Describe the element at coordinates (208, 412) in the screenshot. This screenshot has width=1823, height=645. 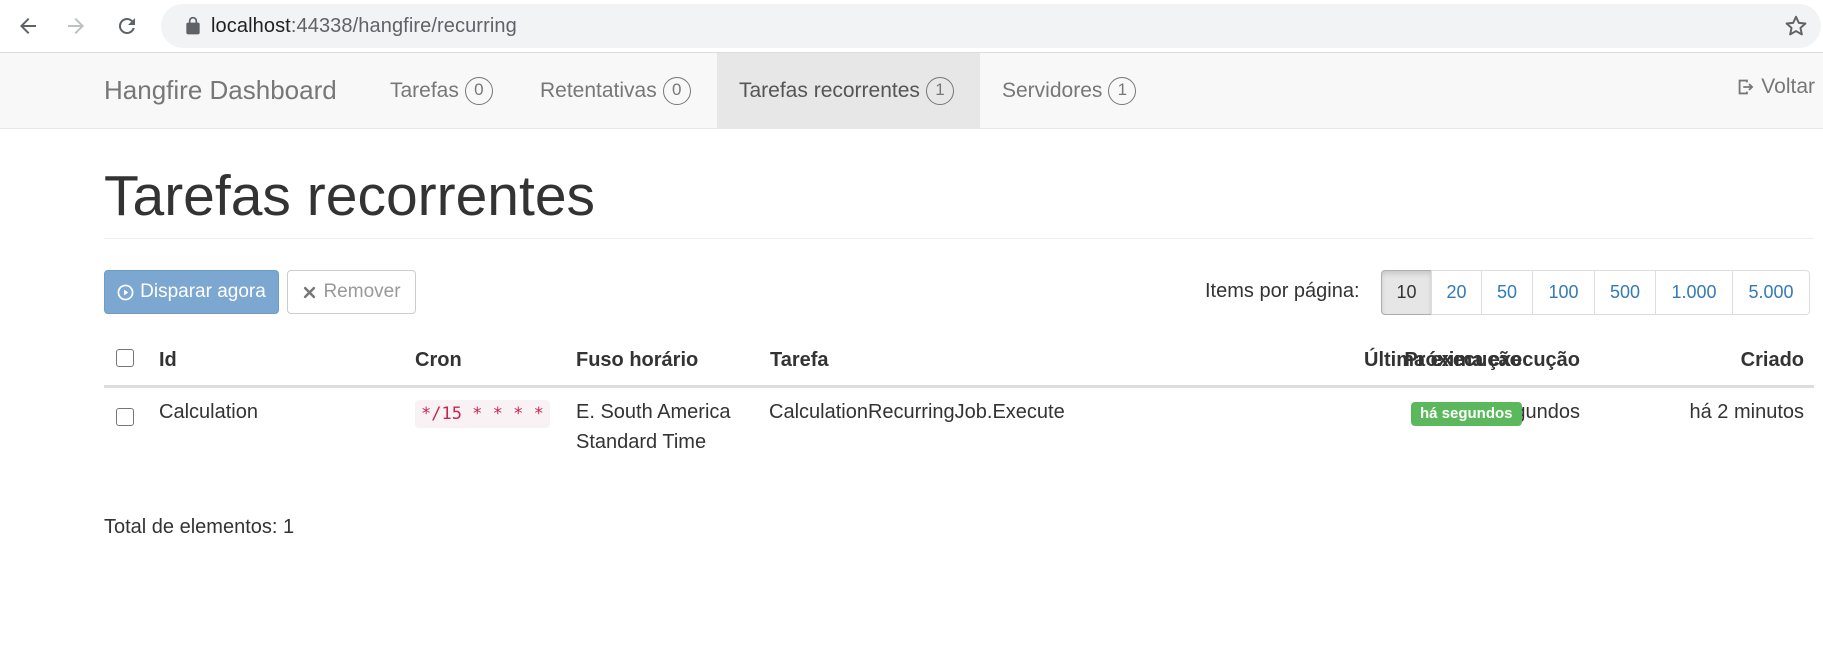
I see `job-id-link: Calculation` at that location.